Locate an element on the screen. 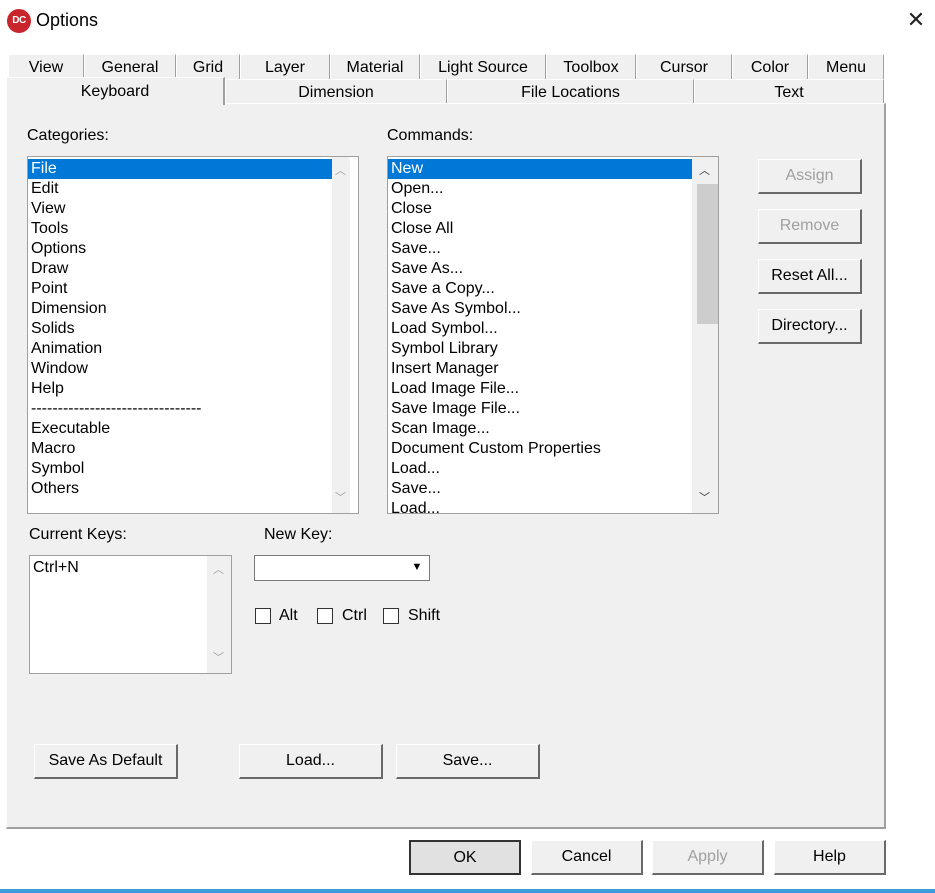 The width and height of the screenshot is (935, 893). tab-view: View is located at coordinates (46, 66).